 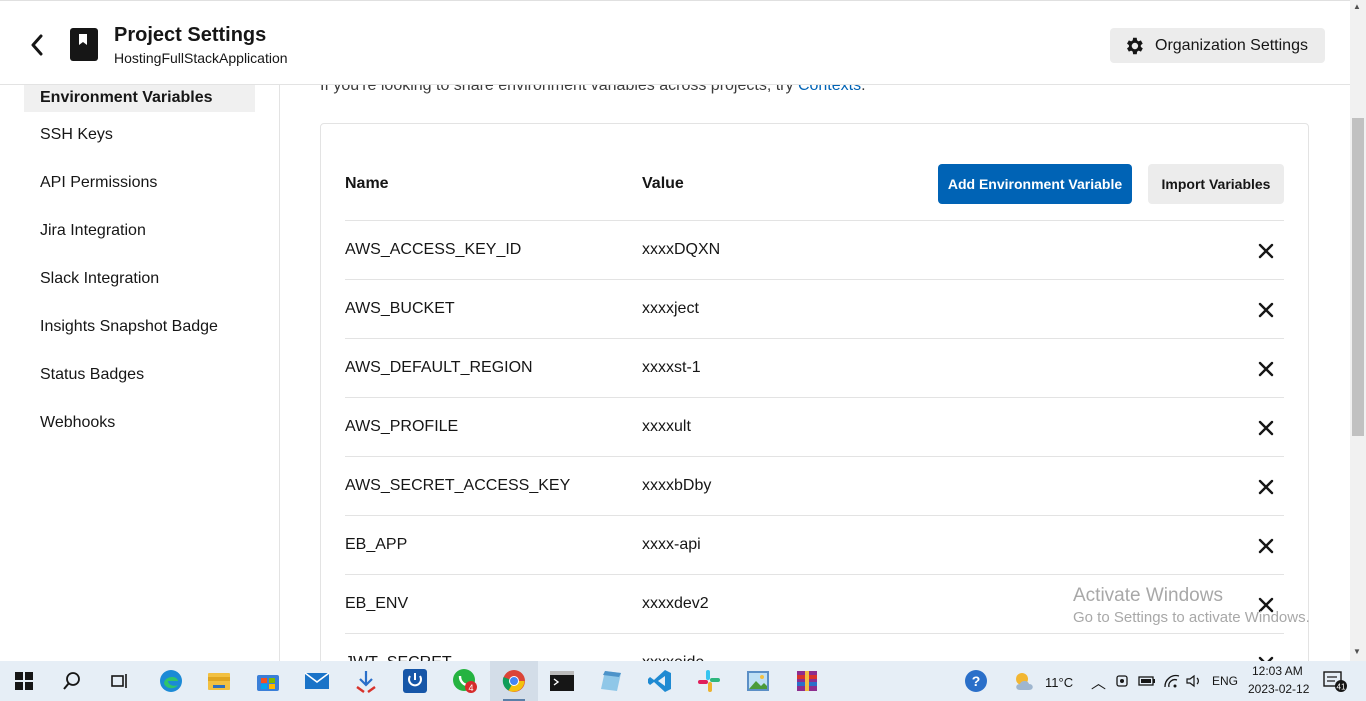 I want to click on store-icon, so click(x=268, y=681).